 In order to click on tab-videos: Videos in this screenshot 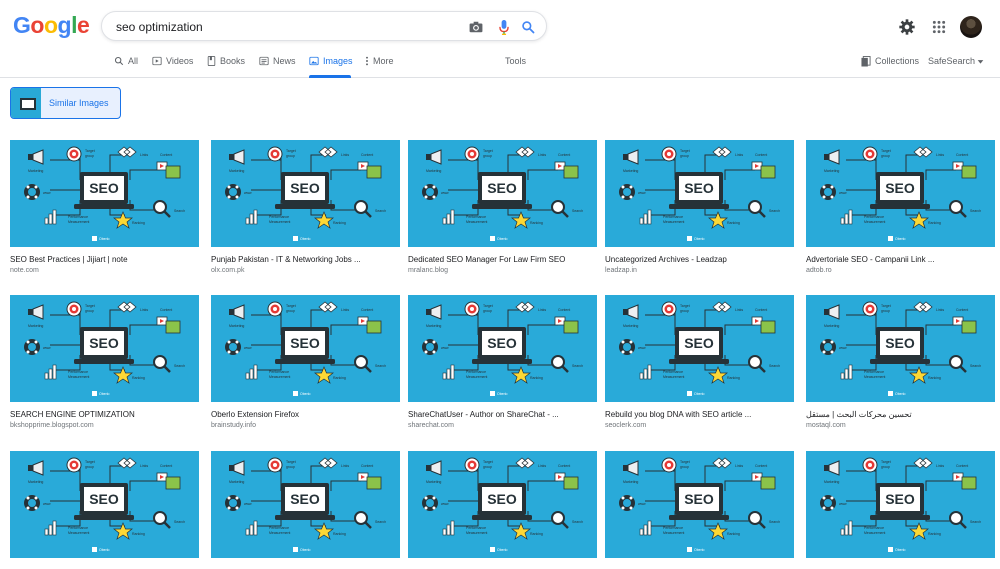, I will do `click(172, 66)`.